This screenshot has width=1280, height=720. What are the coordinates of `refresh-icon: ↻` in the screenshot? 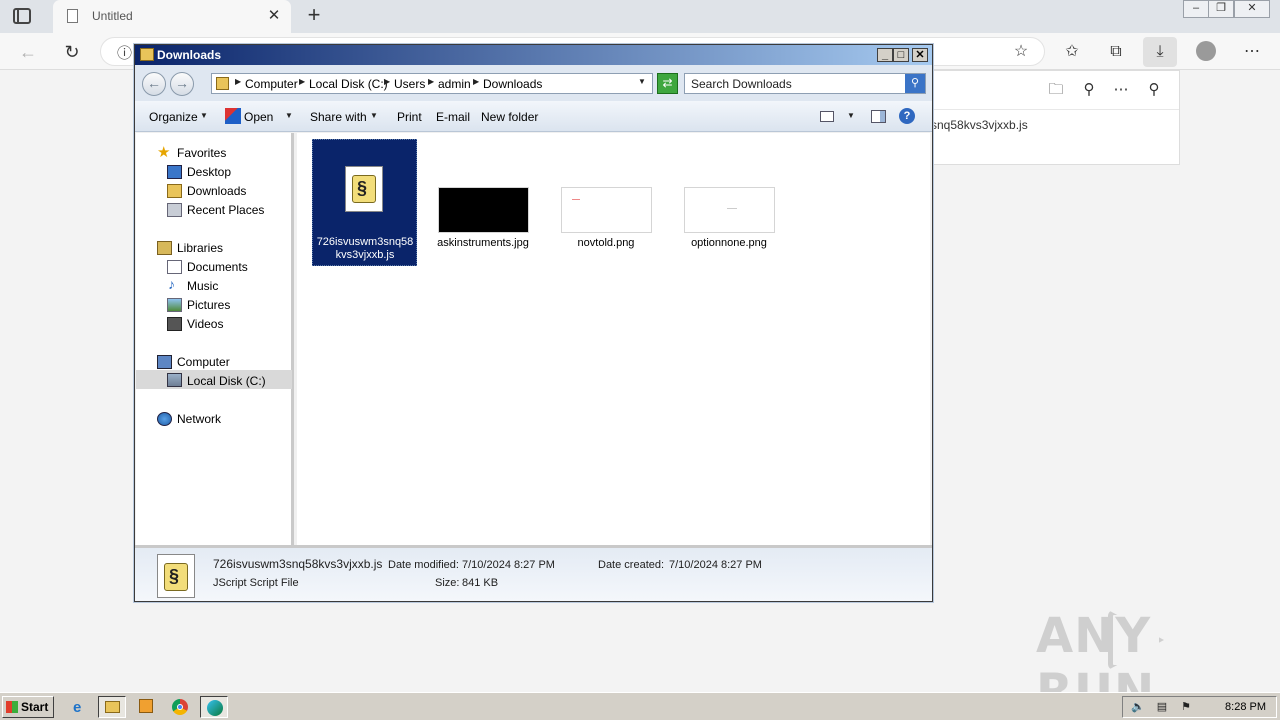 It's located at (72, 52).